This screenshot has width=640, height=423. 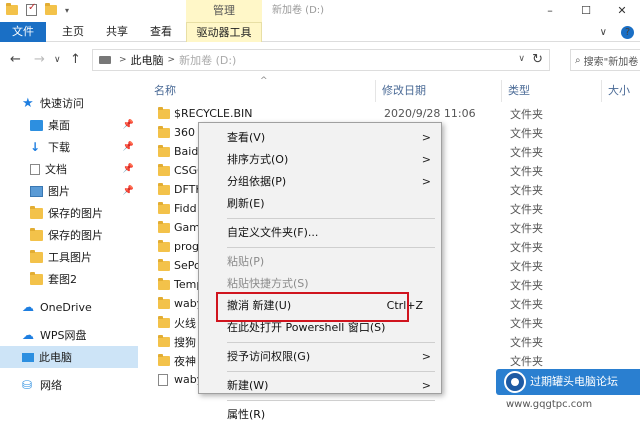 What do you see at coordinates (73, 32) in the screenshot?
I see `tab-home: 主页` at bounding box center [73, 32].